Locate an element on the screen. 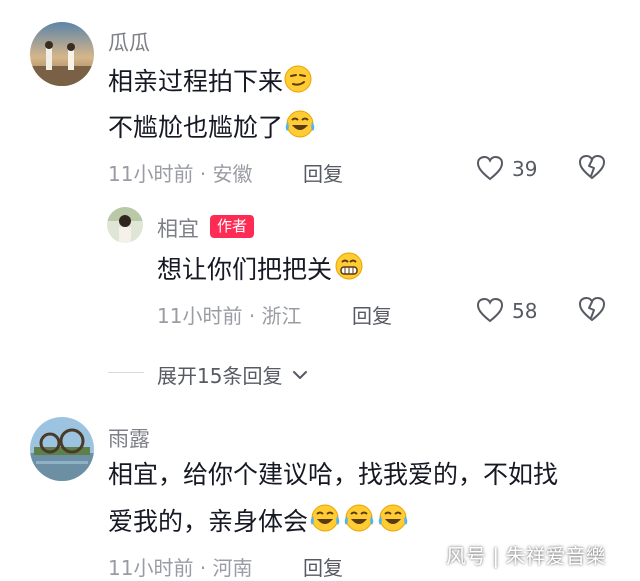  comment-author: 相宜 is located at coordinates (178, 228).